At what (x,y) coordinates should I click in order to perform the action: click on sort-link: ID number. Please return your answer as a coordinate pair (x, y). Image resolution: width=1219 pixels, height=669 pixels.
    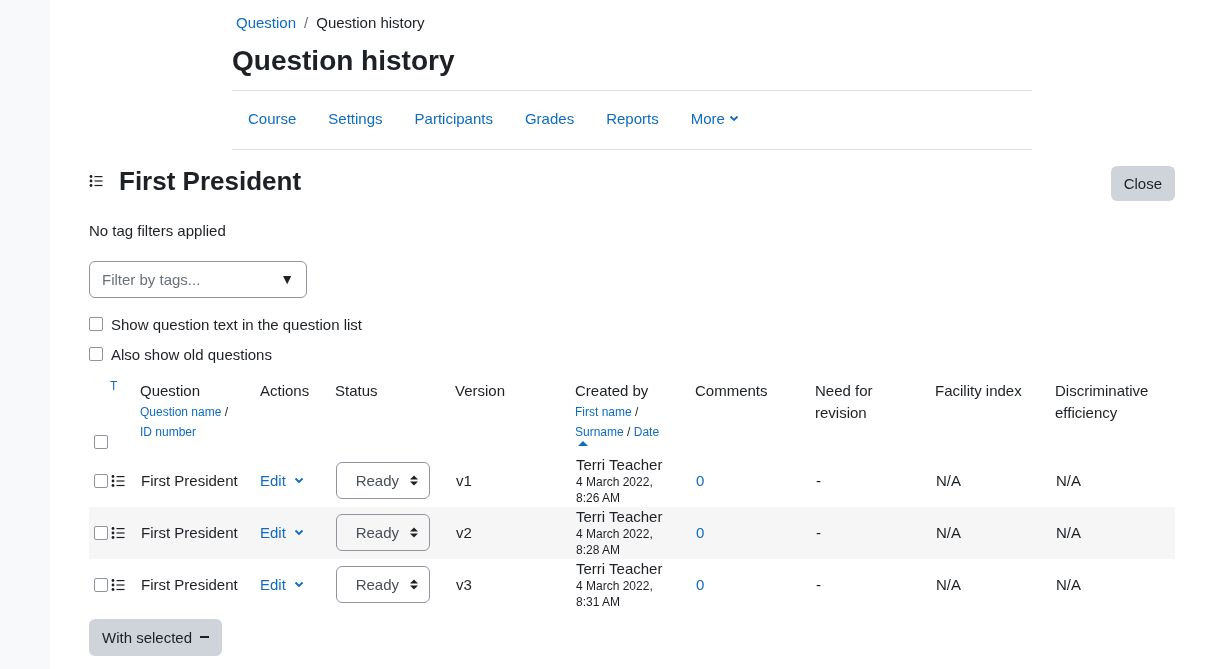
    Looking at the image, I should click on (168, 431).